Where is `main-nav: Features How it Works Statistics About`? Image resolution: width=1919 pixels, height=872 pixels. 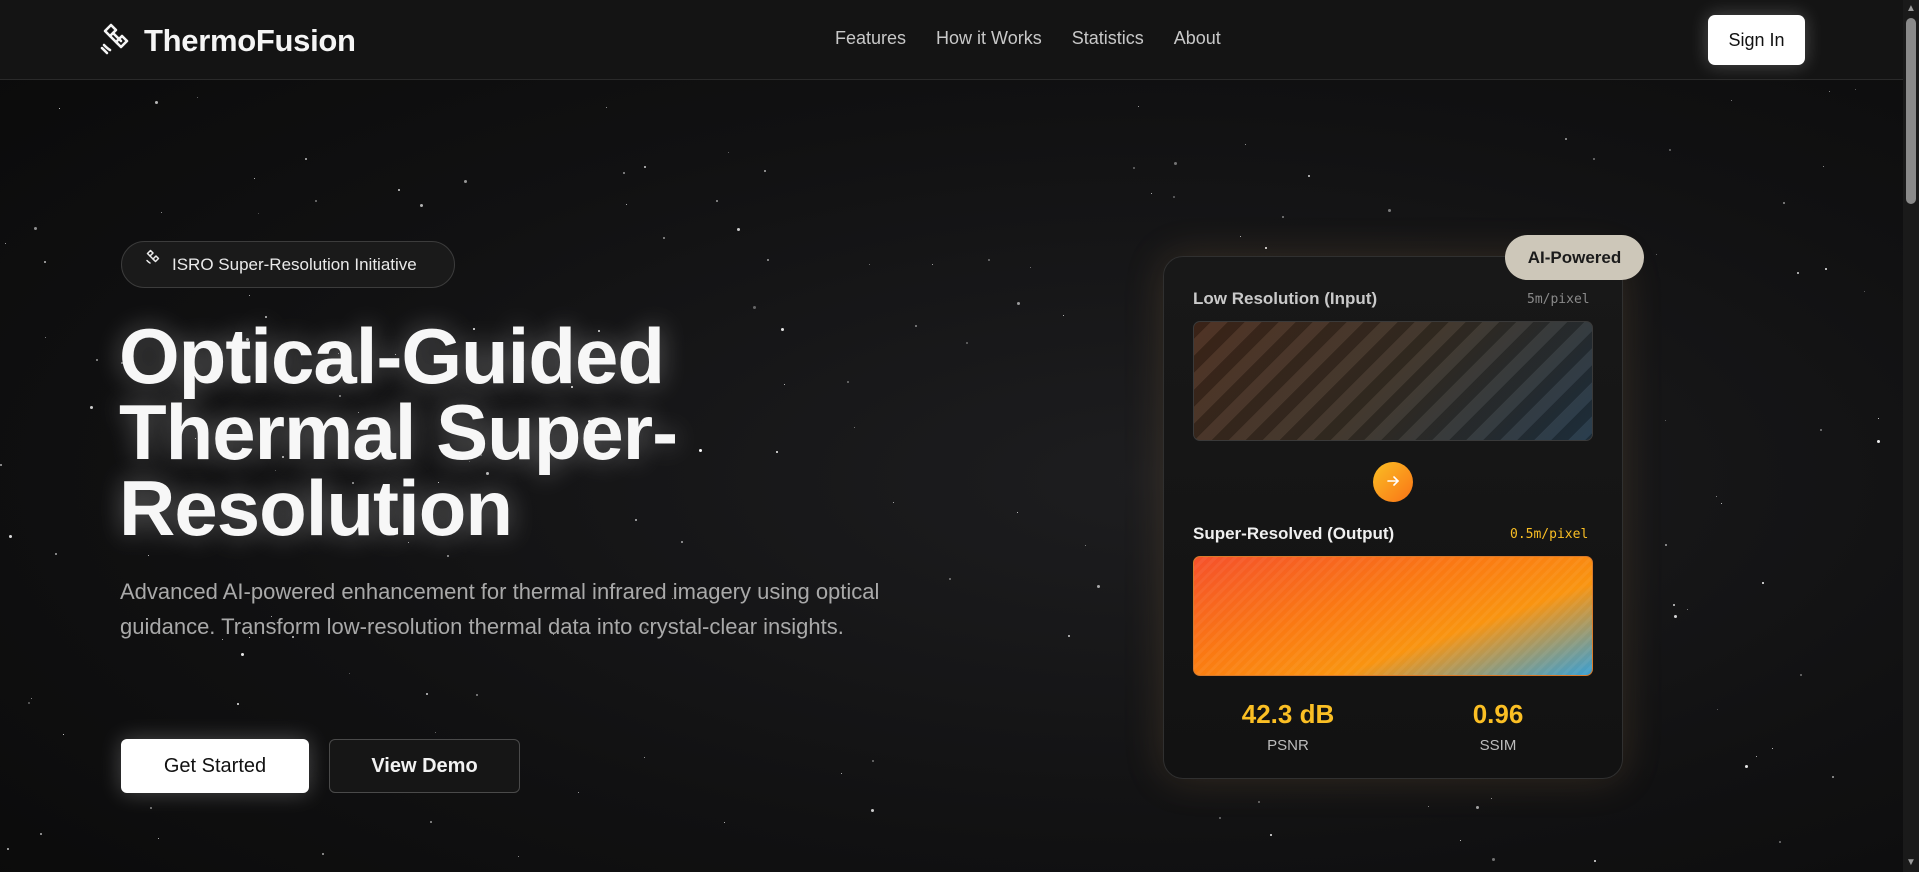
main-nav: Features How it Works Statistics About is located at coordinates (1028, 38).